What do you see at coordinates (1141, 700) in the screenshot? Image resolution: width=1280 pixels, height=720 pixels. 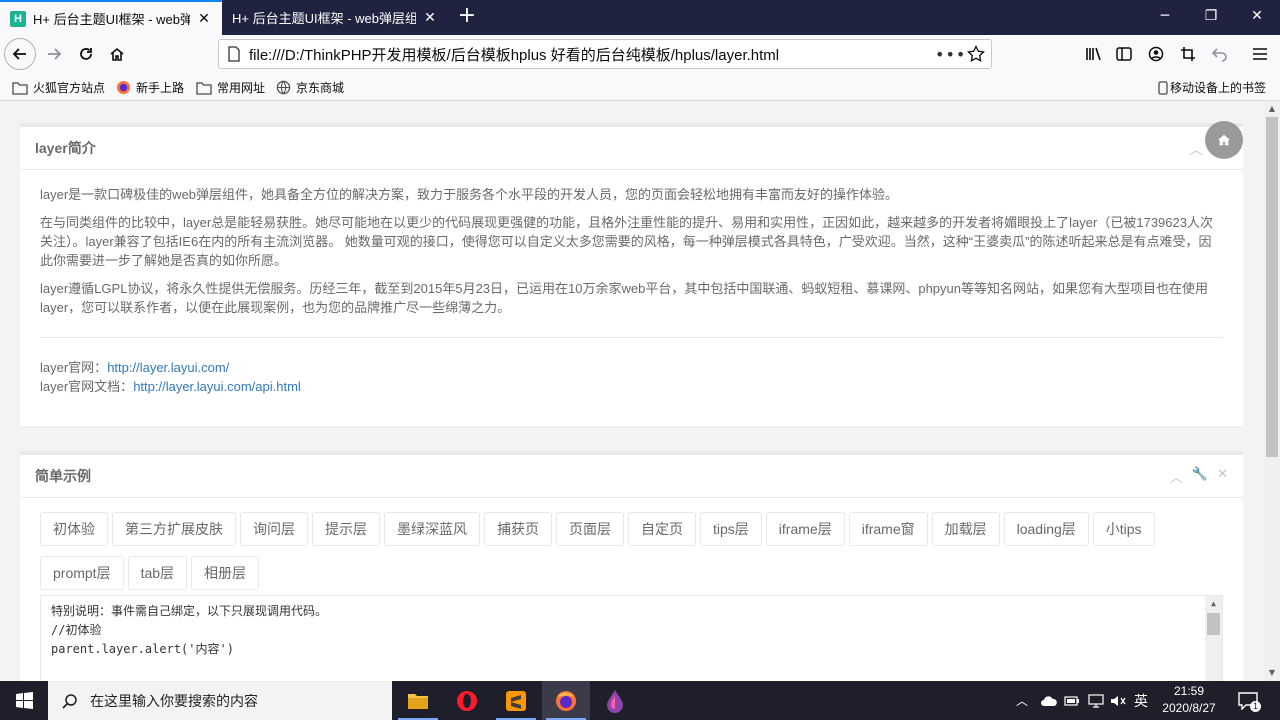 I see `input-method-indicator: 英` at bounding box center [1141, 700].